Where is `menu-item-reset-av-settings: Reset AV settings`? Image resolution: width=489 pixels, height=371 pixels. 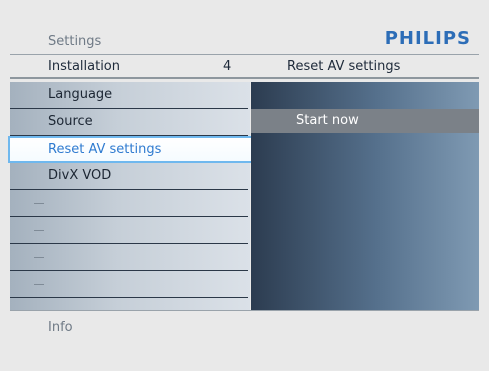
menu-item-reset-av-settings: Reset AV settings is located at coordinates (130, 149).